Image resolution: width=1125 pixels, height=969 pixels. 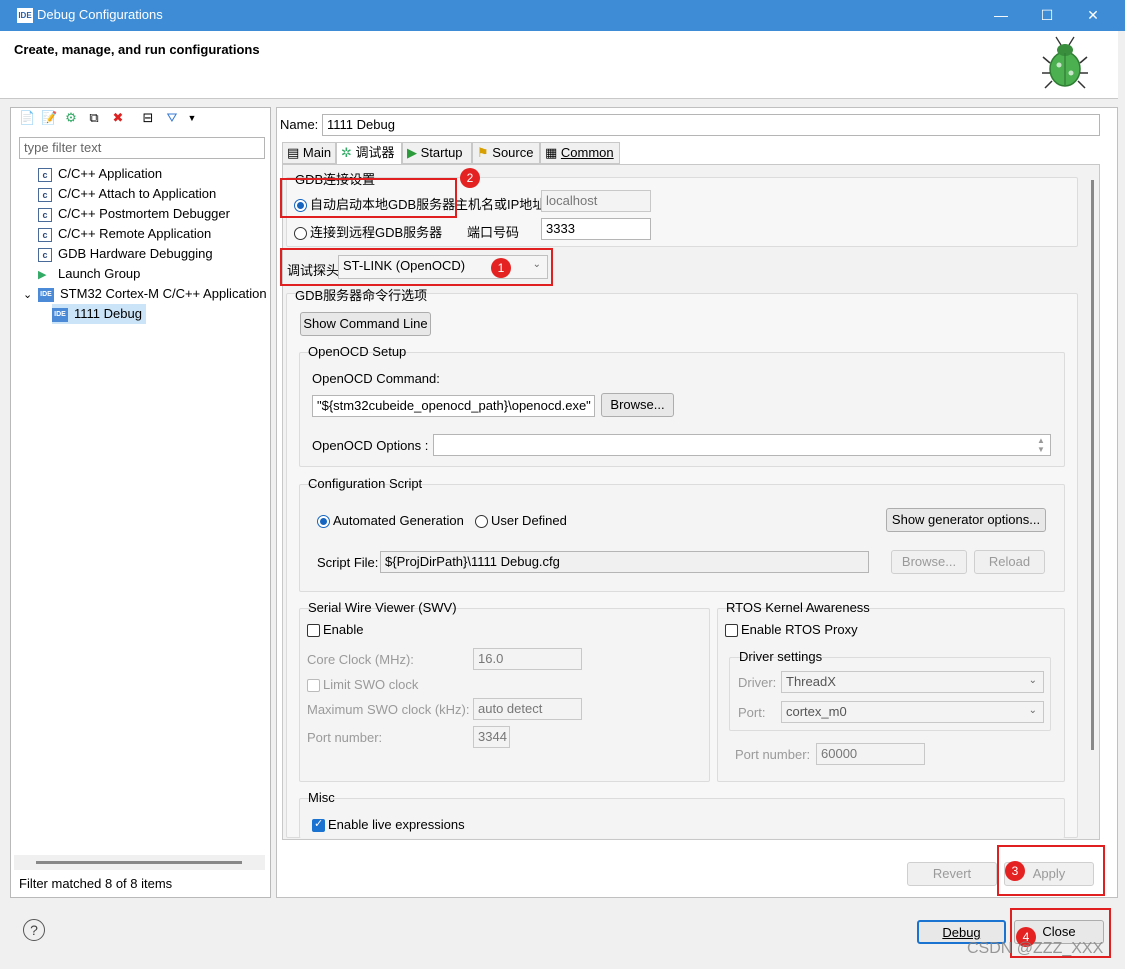 I want to click on revert-button: Revert, so click(x=952, y=874).